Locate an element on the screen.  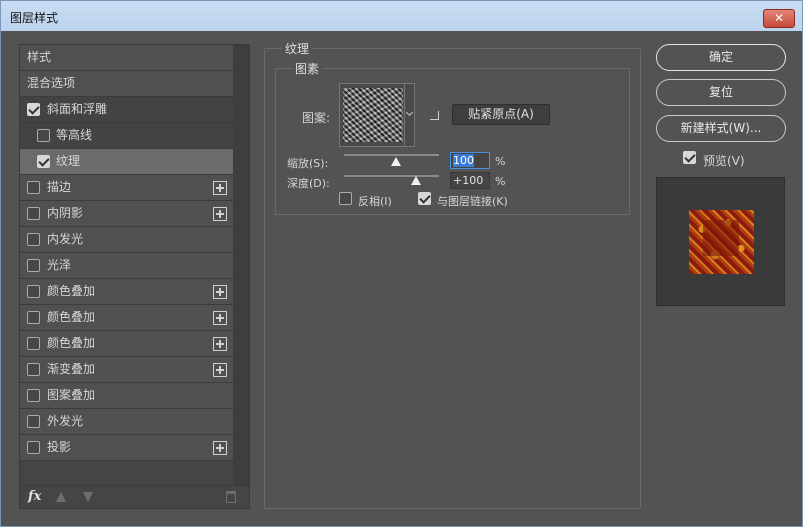
elements-group-title: 图素 is located at coordinates (307, 68).